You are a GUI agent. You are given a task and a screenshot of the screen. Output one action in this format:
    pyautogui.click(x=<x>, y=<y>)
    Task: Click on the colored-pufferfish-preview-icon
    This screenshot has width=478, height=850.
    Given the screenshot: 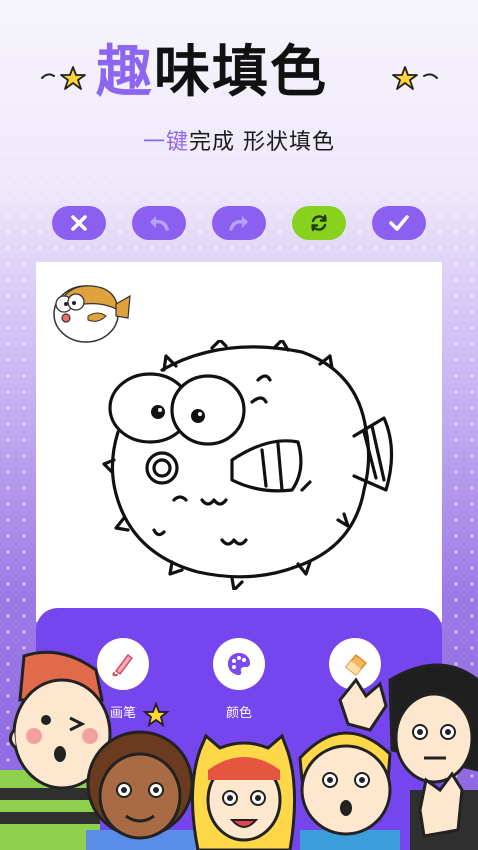 What is the action you would take?
    pyautogui.click(x=92, y=314)
    